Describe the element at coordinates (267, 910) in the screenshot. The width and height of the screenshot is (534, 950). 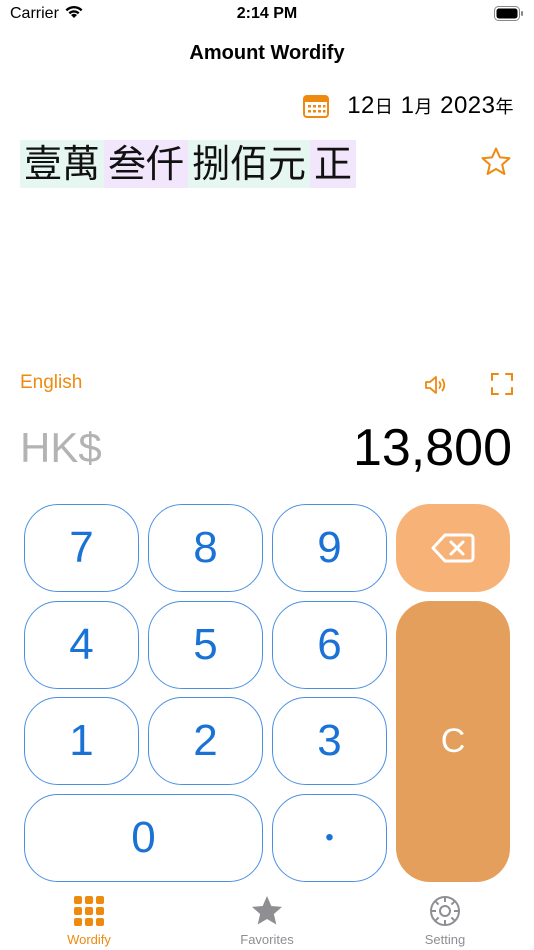
I see `star-icon` at that location.